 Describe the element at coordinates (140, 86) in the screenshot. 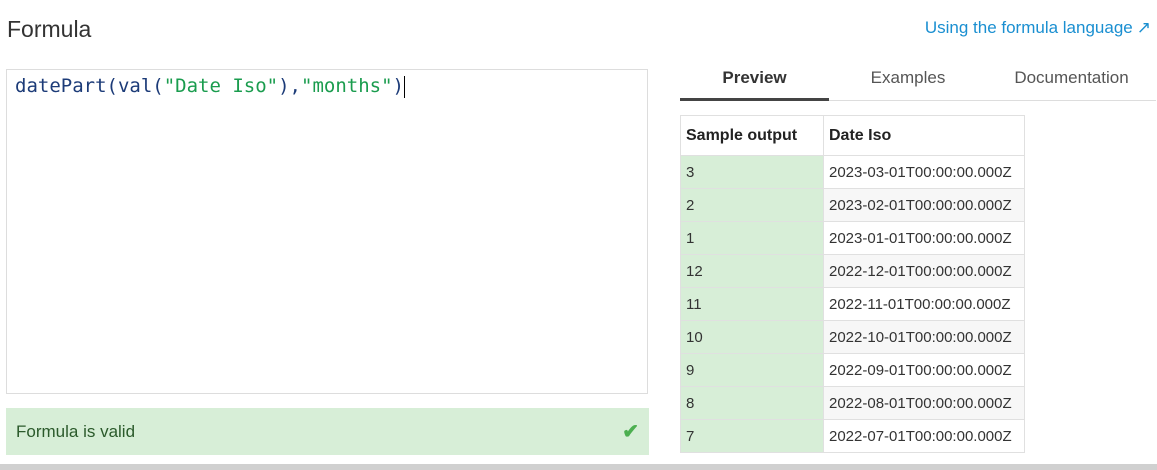

I see `code-function: val(` at that location.